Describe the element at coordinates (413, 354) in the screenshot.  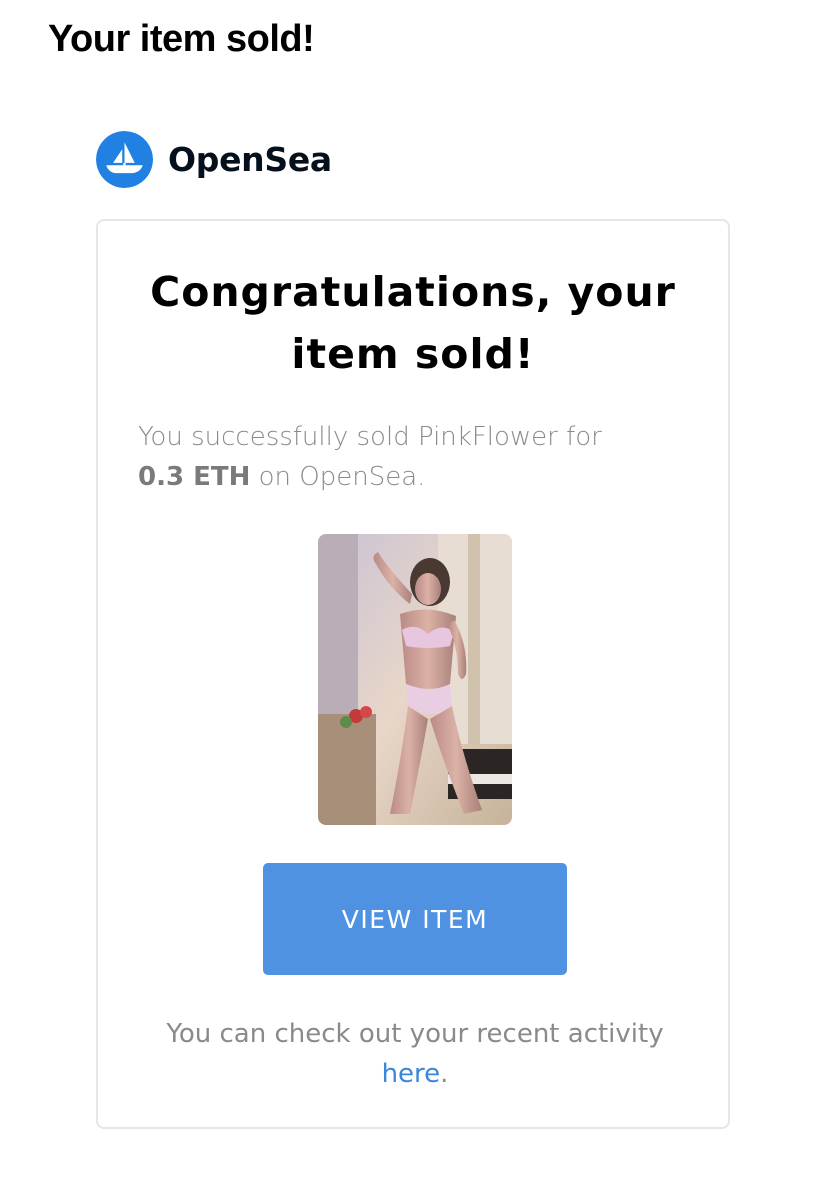
I see `heading-line-2: item sold!` at that location.